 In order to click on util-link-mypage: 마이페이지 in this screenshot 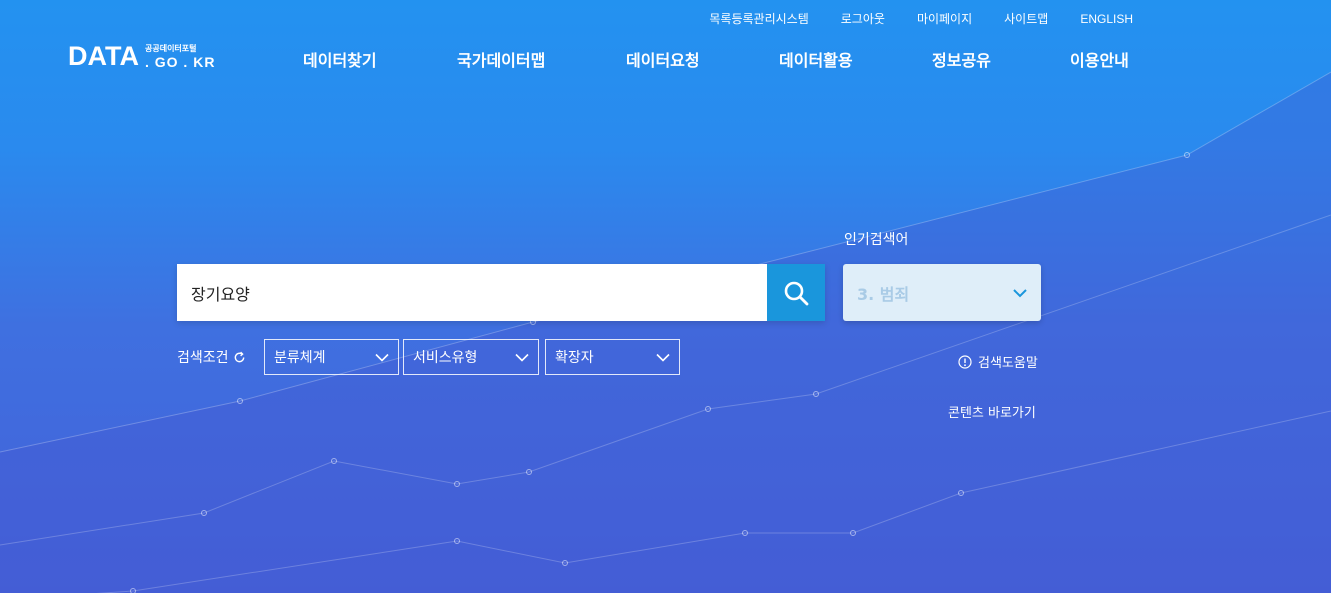, I will do `click(944, 19)`.